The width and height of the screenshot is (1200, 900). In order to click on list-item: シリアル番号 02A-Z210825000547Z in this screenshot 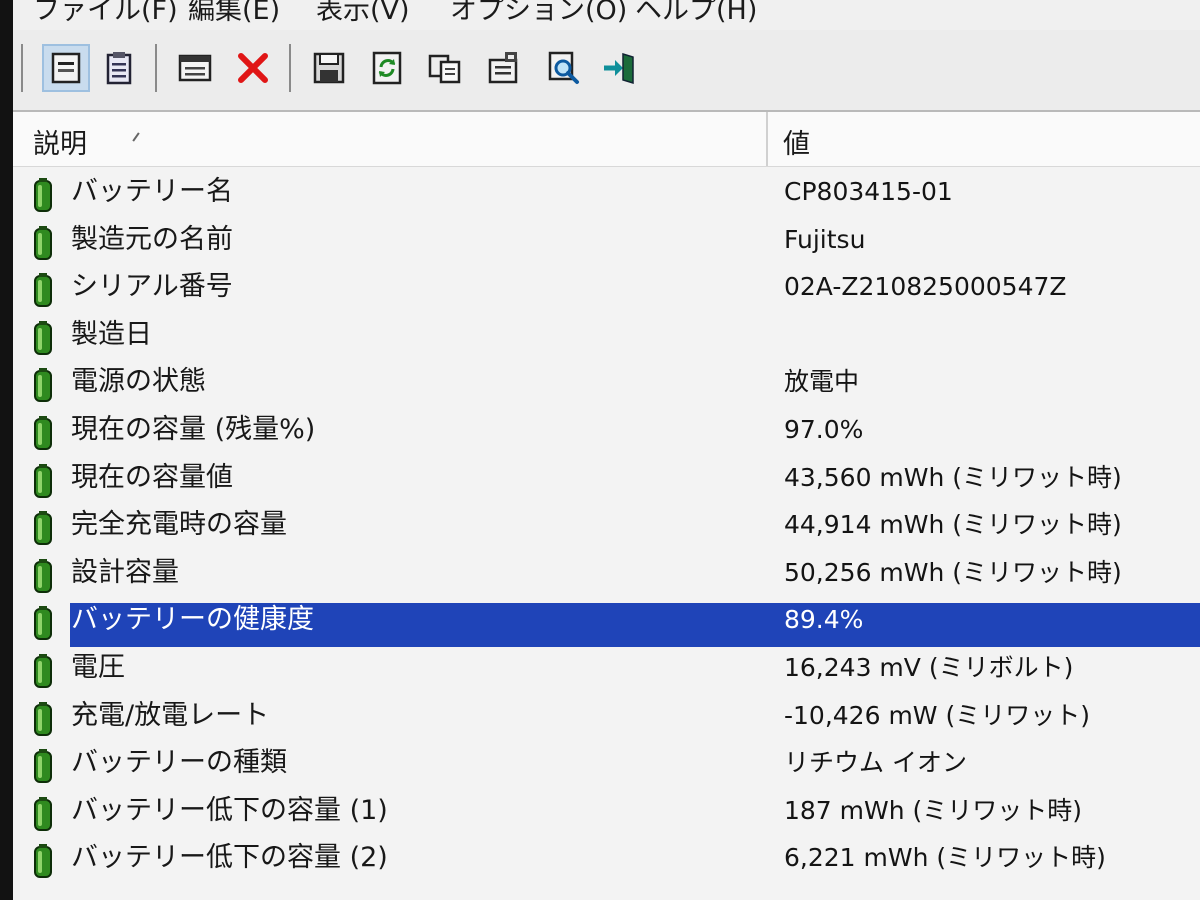, I will do `click(606, 287)`.